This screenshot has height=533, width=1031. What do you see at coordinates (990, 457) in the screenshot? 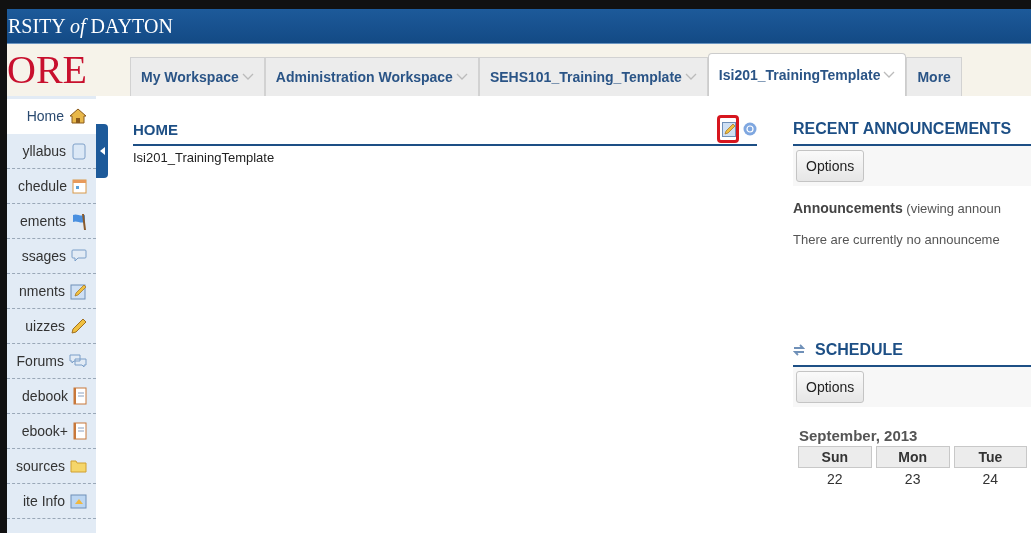
I see `weekday-header: Tue` at bounding box center [990, 457].